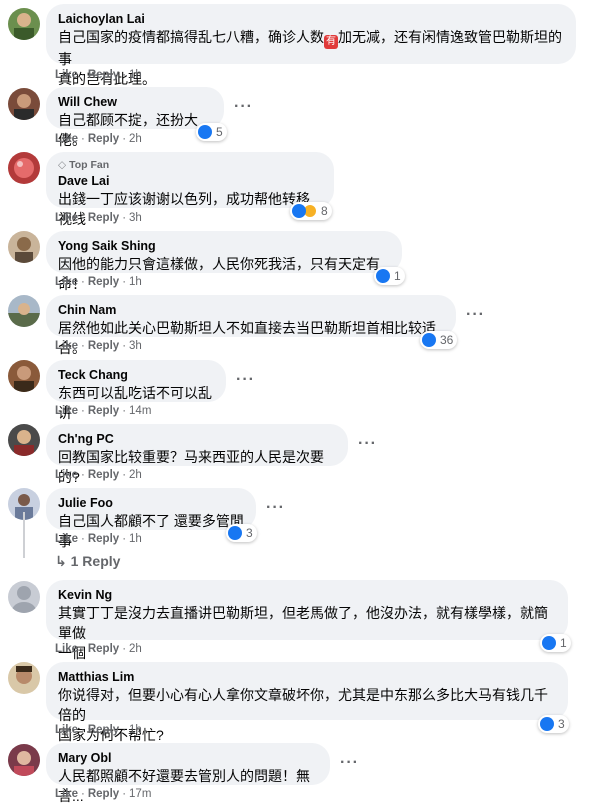 The height and width of the screenshot is (806, 594). I want to click on comment-text: 因他的能力只會這樣做，人民你死我活，只有天定有命！, so click(219, 274).